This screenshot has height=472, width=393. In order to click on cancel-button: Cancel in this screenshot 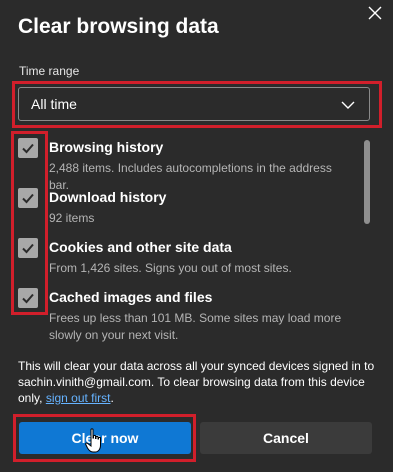, I will do `click(286, 438)`.